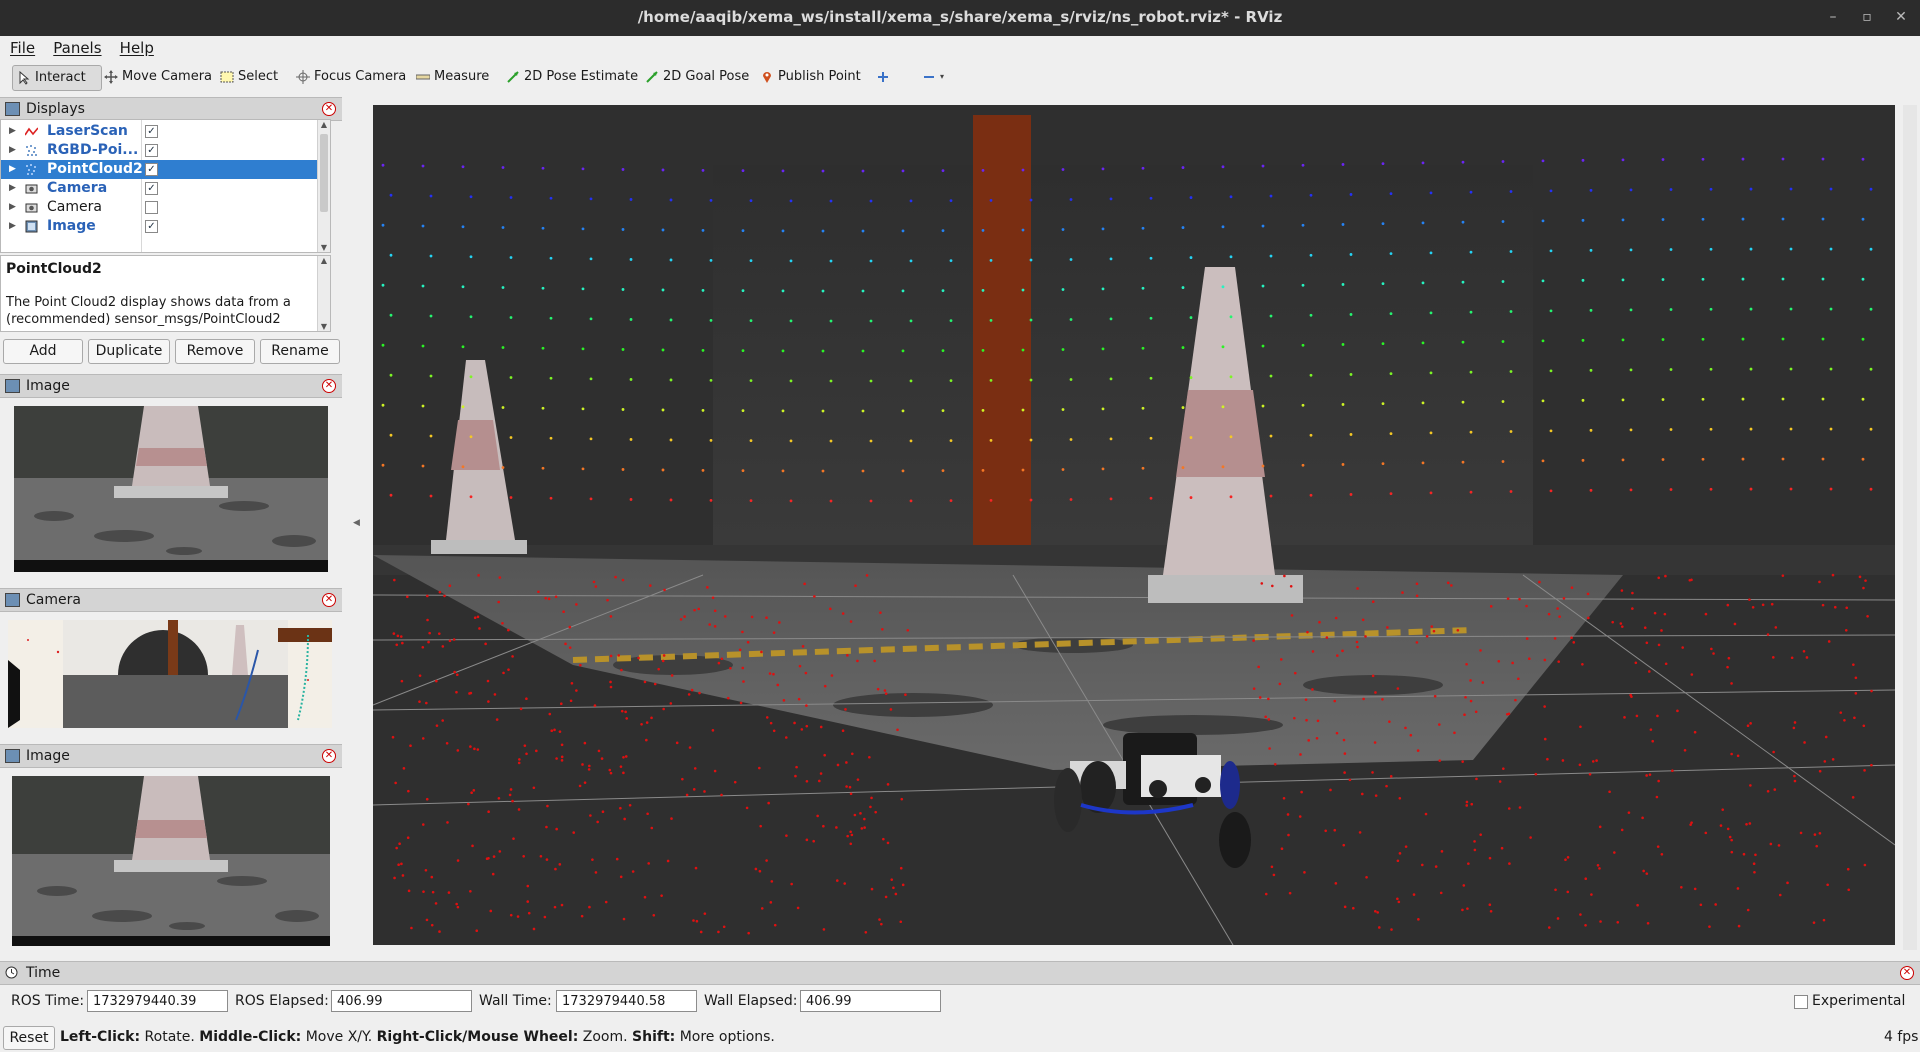  What do you see at coordinates (215, 351) in the screenshot?
I see `remove-display-button: Remove` at bounding box center [215, 351].